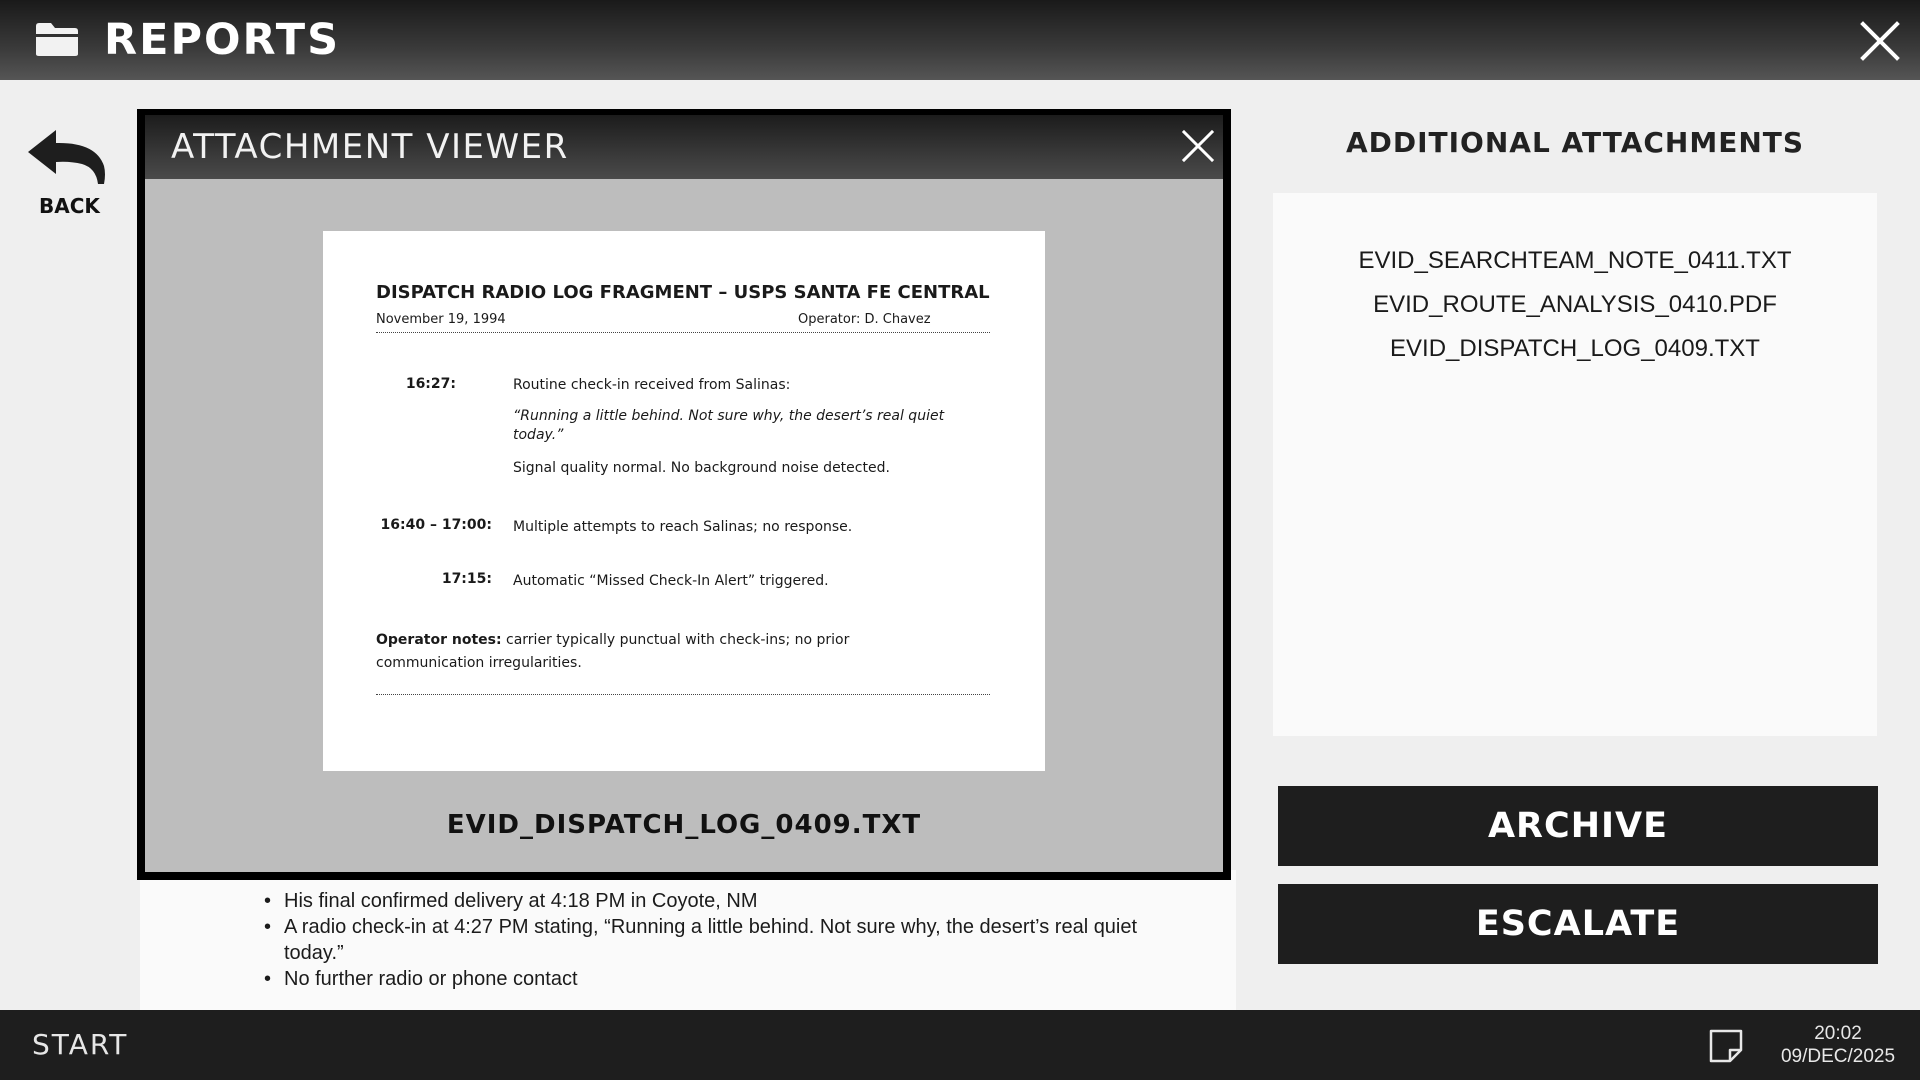  What do you see at coordinates (441, 319) in the screenshot?
I see `document-date: November 19, 1994` at bounding box center [441, 319].